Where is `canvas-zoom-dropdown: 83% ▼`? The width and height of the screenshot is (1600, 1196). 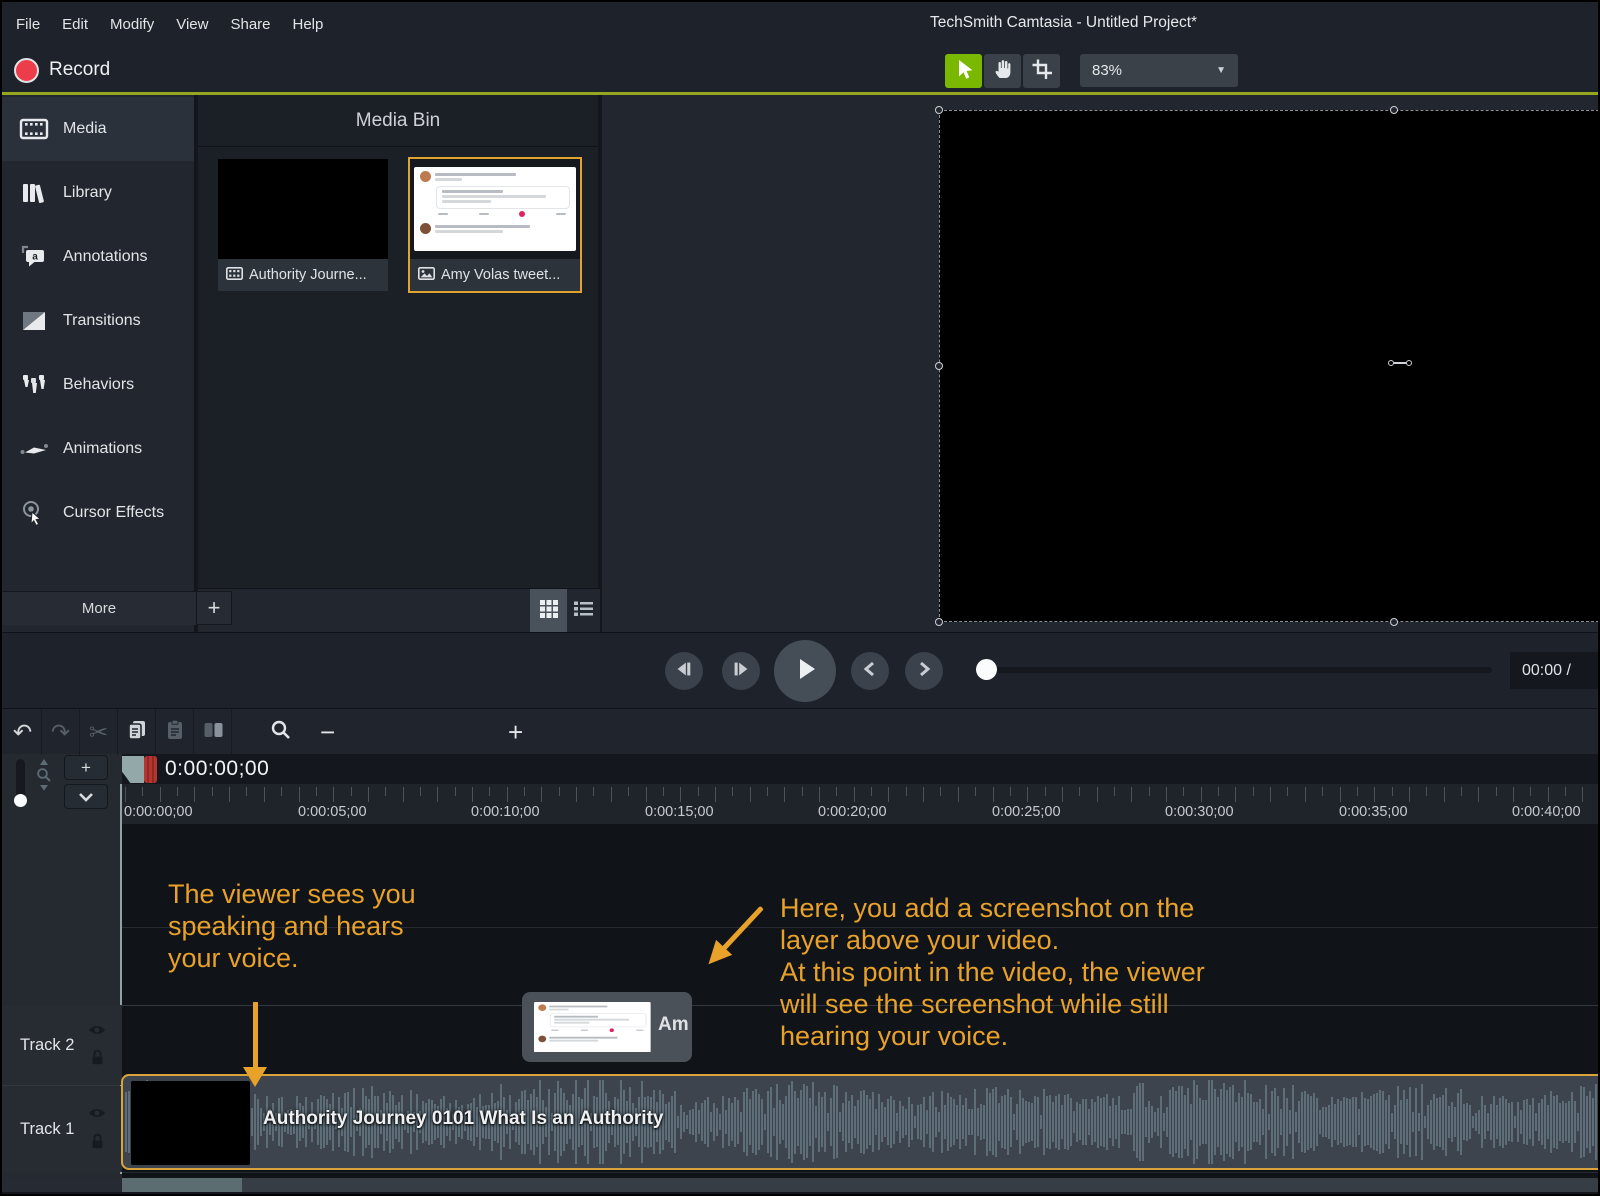 canvas-zoom-dropdown: 83% ▼ is located at coordinates (1159, 70).